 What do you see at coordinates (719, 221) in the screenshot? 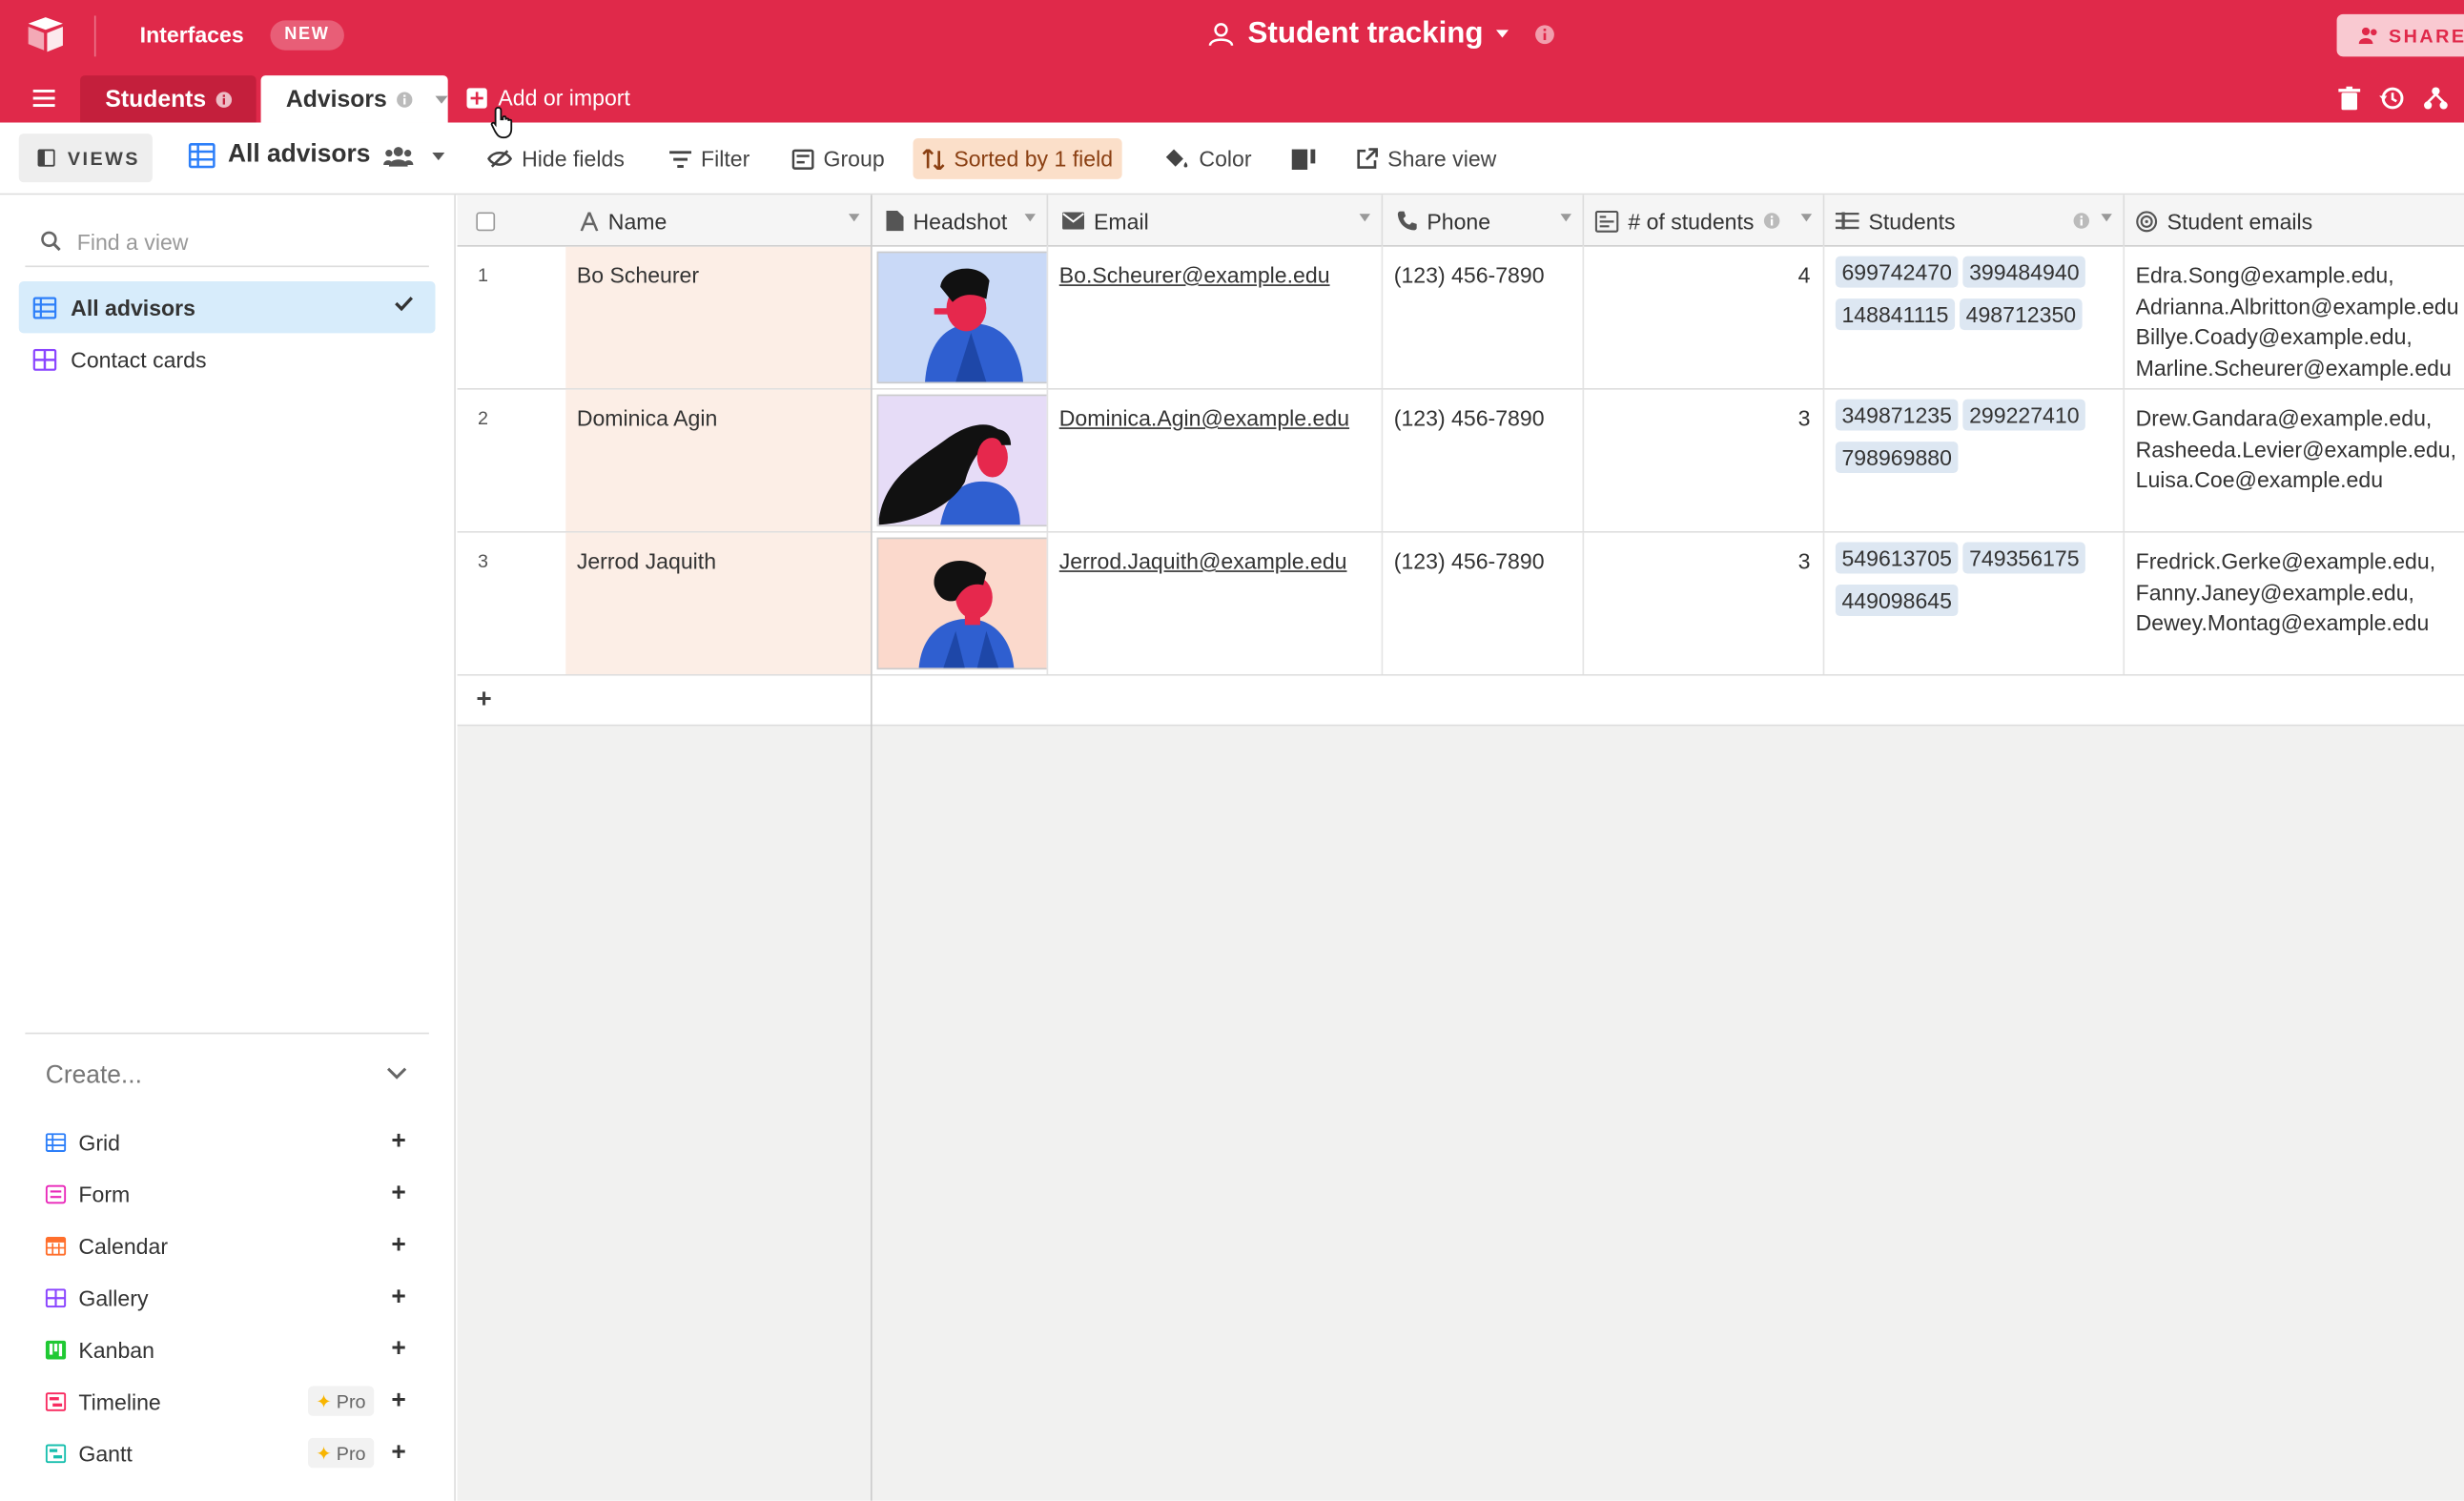
I see `column-header-name: Name` at bounding box center [719, 221].